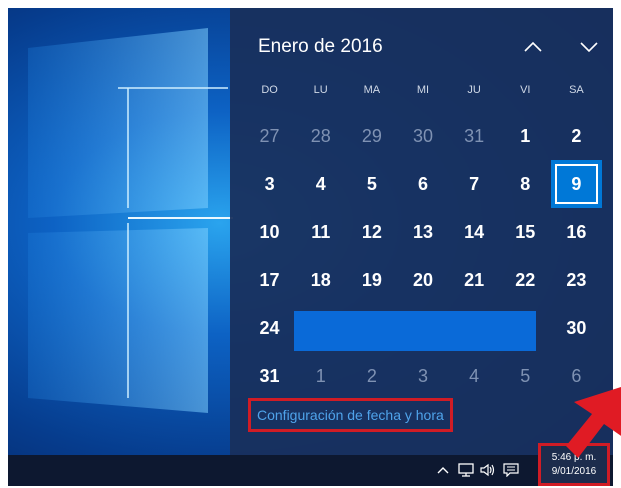 This screenshot has height=488, width=621. Describe the element at coordinates (269, 232) in the screenshot. I see `calendar-day: 10` at that location.